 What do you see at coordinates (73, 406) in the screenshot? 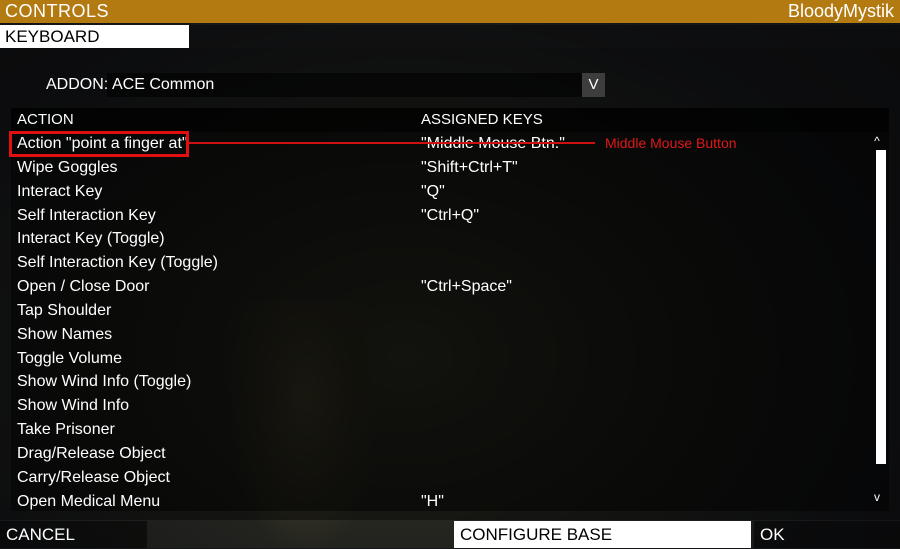
I see `action-name: Show Wind Info` at bounding box center [73, 406].